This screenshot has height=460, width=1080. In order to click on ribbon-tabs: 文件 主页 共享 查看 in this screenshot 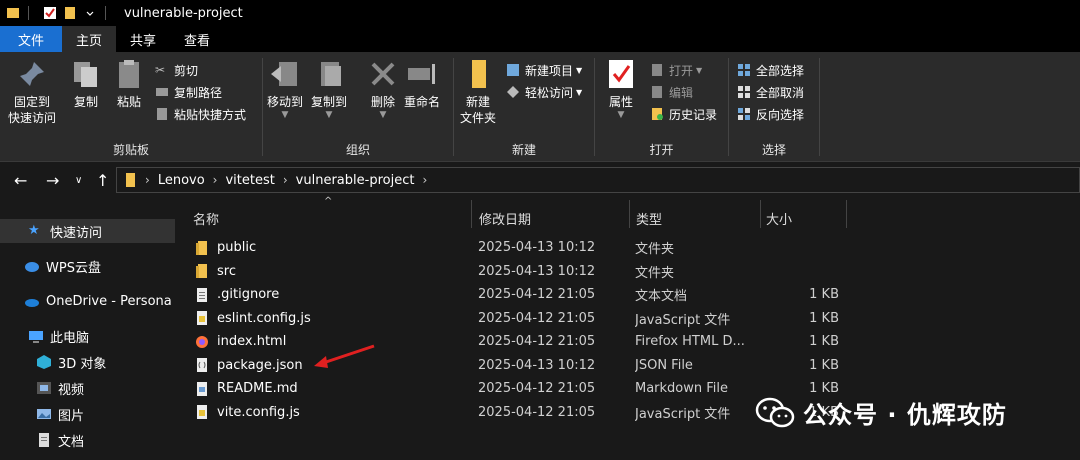, I will do `click(540, 39)`.